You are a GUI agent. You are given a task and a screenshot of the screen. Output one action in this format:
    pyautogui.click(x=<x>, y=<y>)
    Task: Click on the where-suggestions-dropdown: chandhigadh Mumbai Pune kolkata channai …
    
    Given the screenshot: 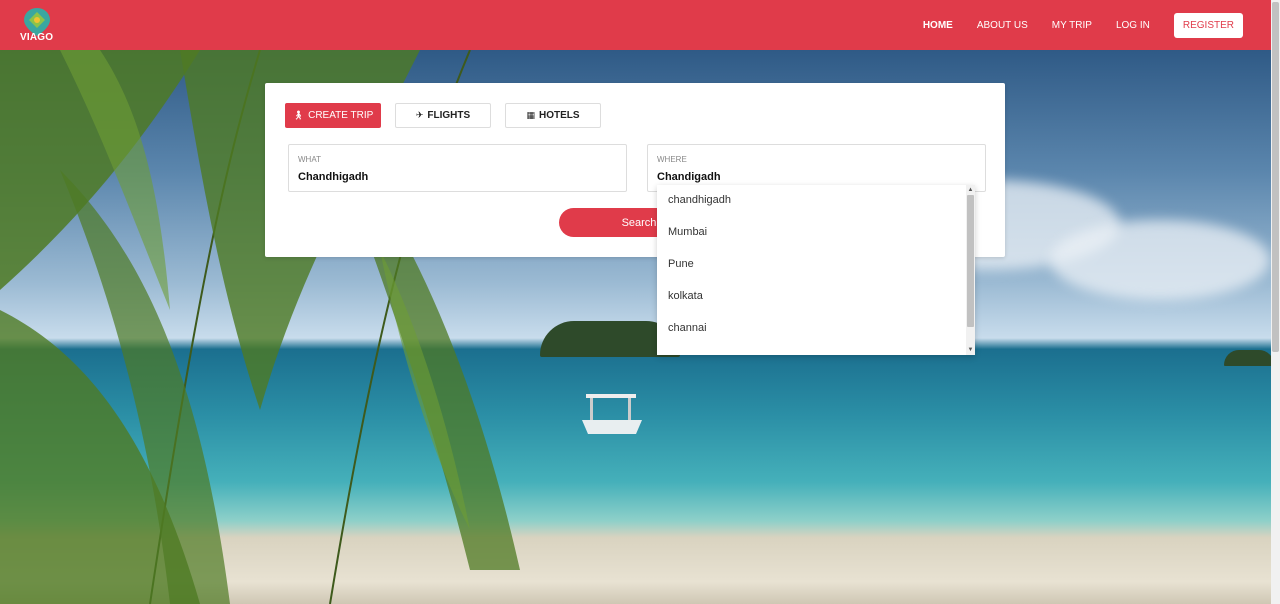 What is the action you would take?
    pyautogui.click(x=816, y=270)
    